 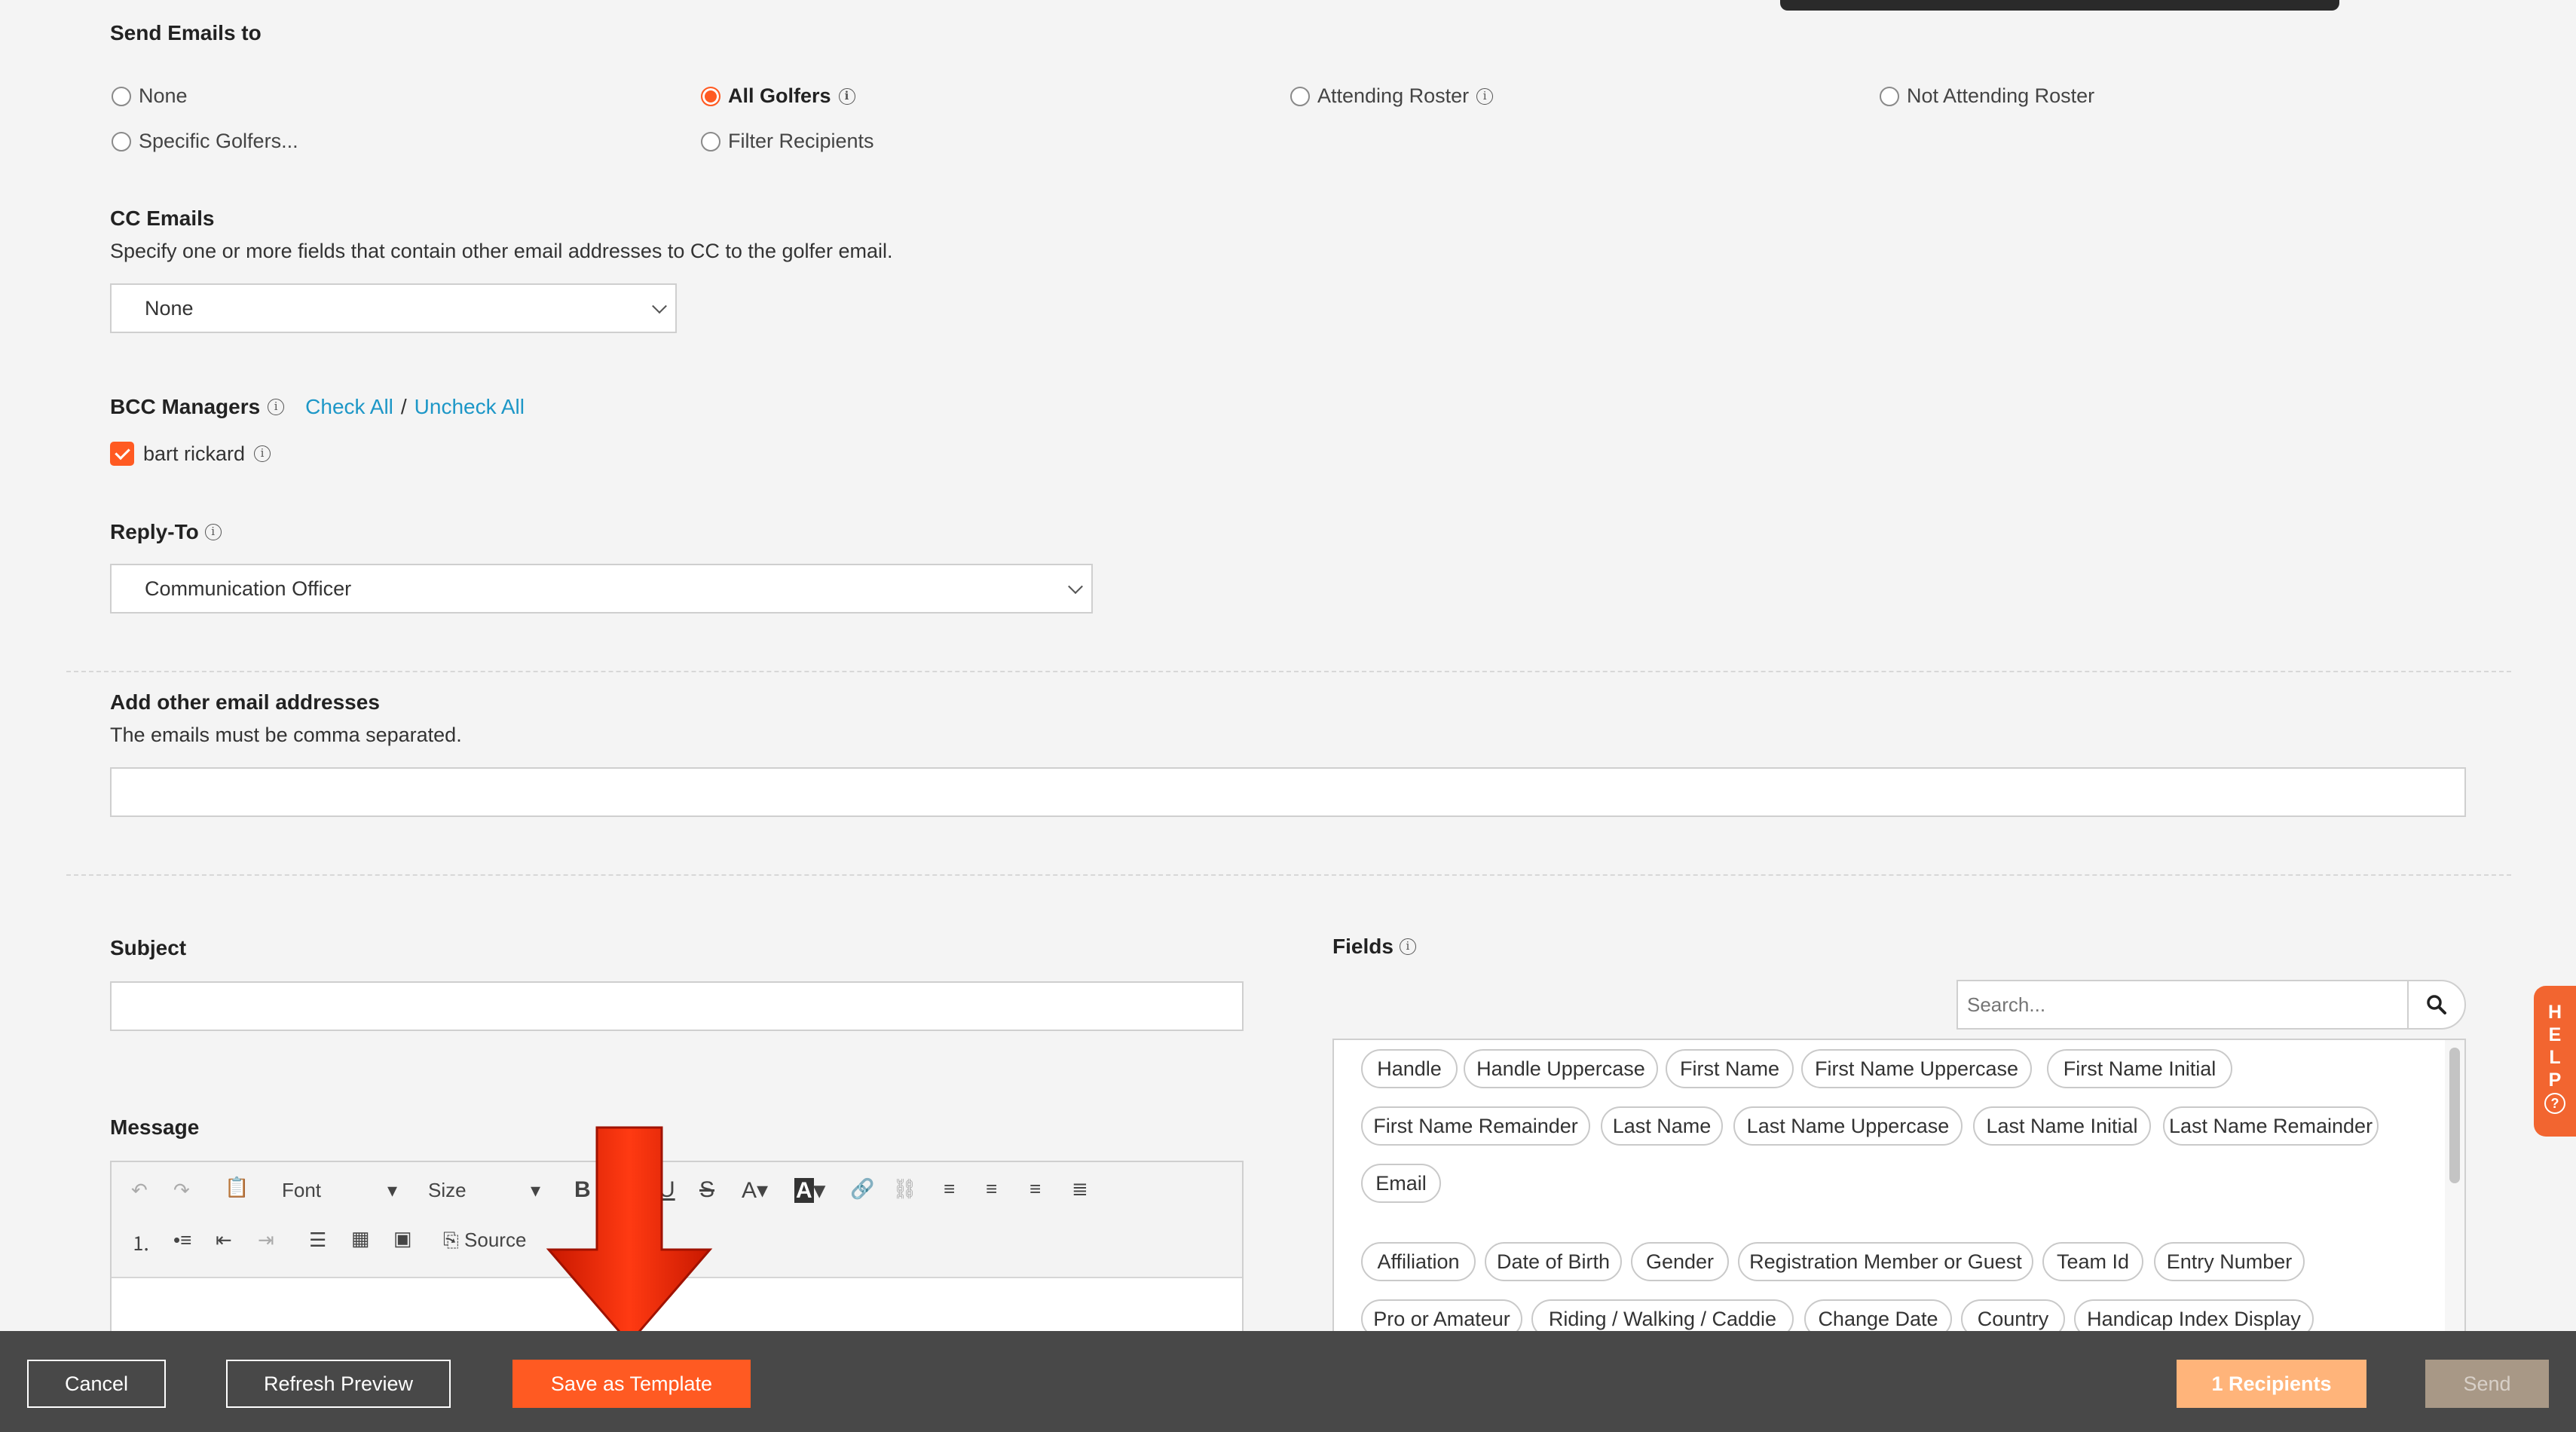 What do you see at coordinates (2271, 1384) in the screenshot?
I see `recipients-button: 1 Recipients` at bounding box center [2271, 1384].